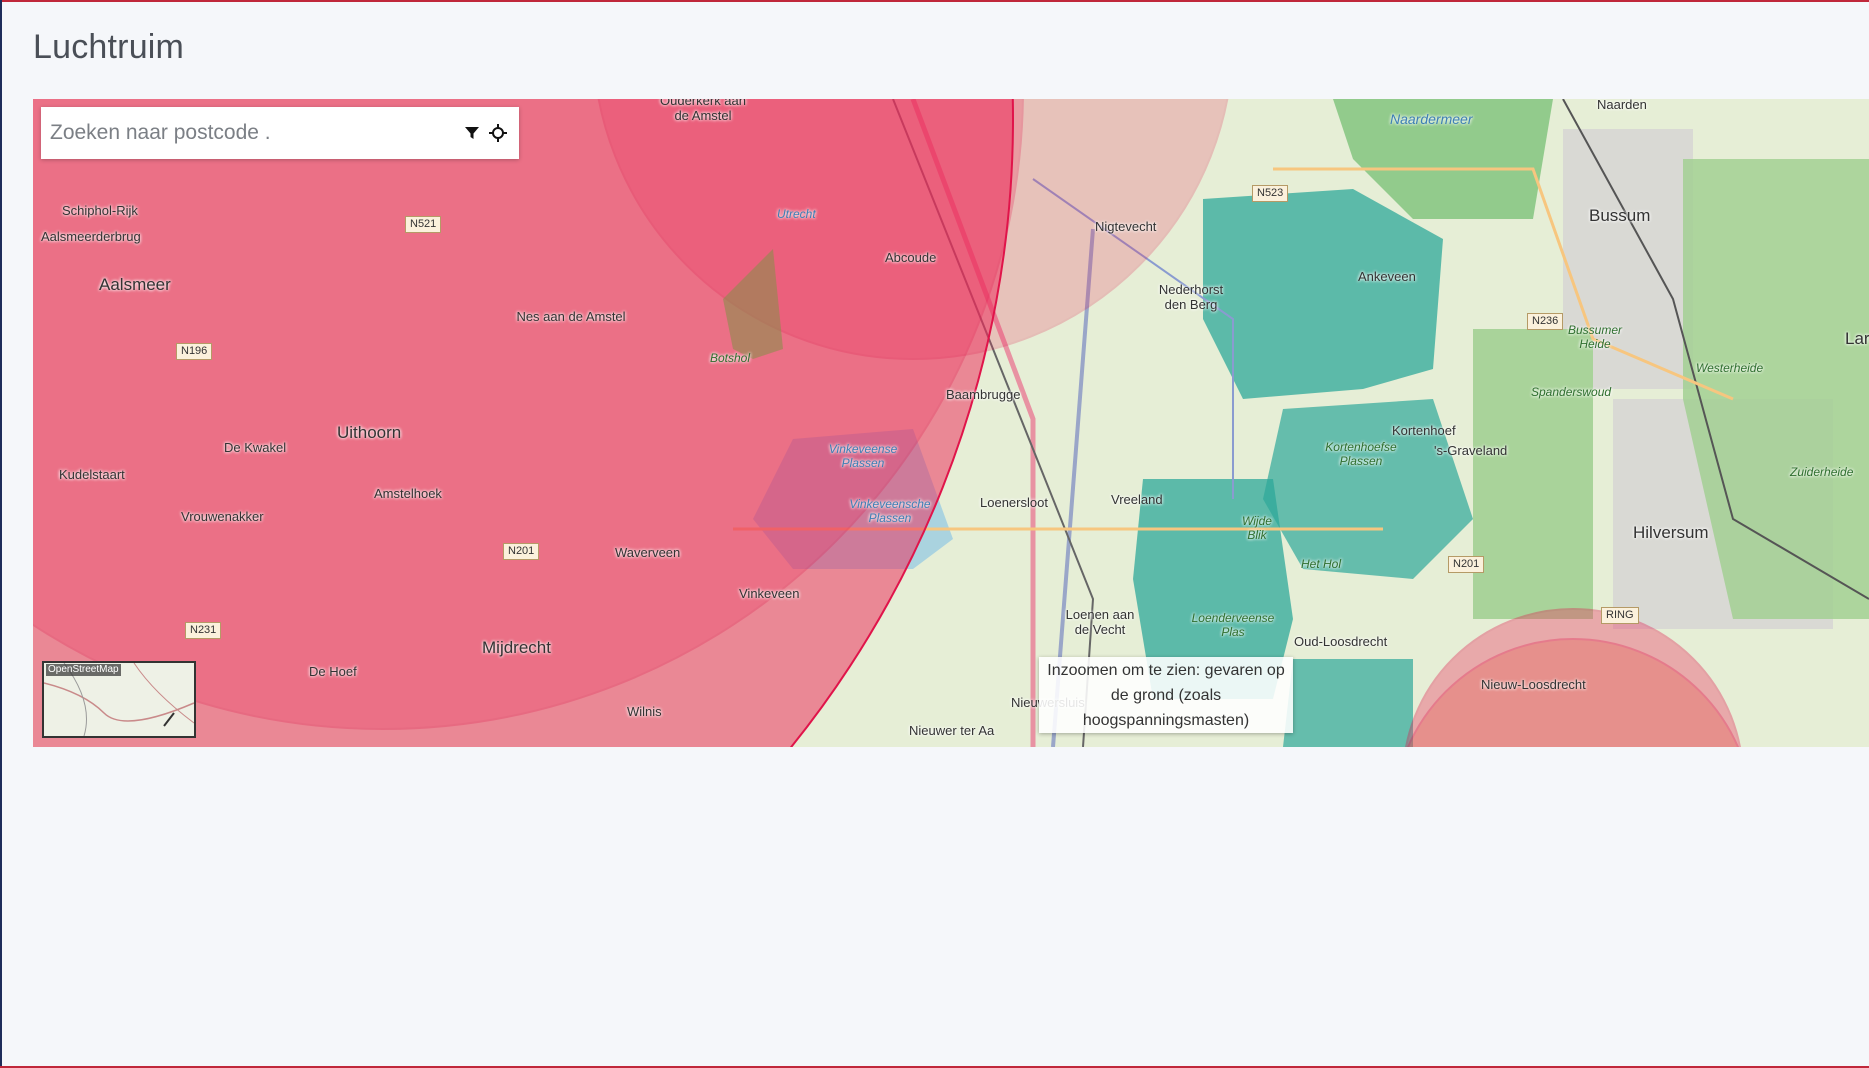 The height and width of the screenshot is (1068, 1869). I want to click on place-label: Loenersloot, so click(1014, 502).